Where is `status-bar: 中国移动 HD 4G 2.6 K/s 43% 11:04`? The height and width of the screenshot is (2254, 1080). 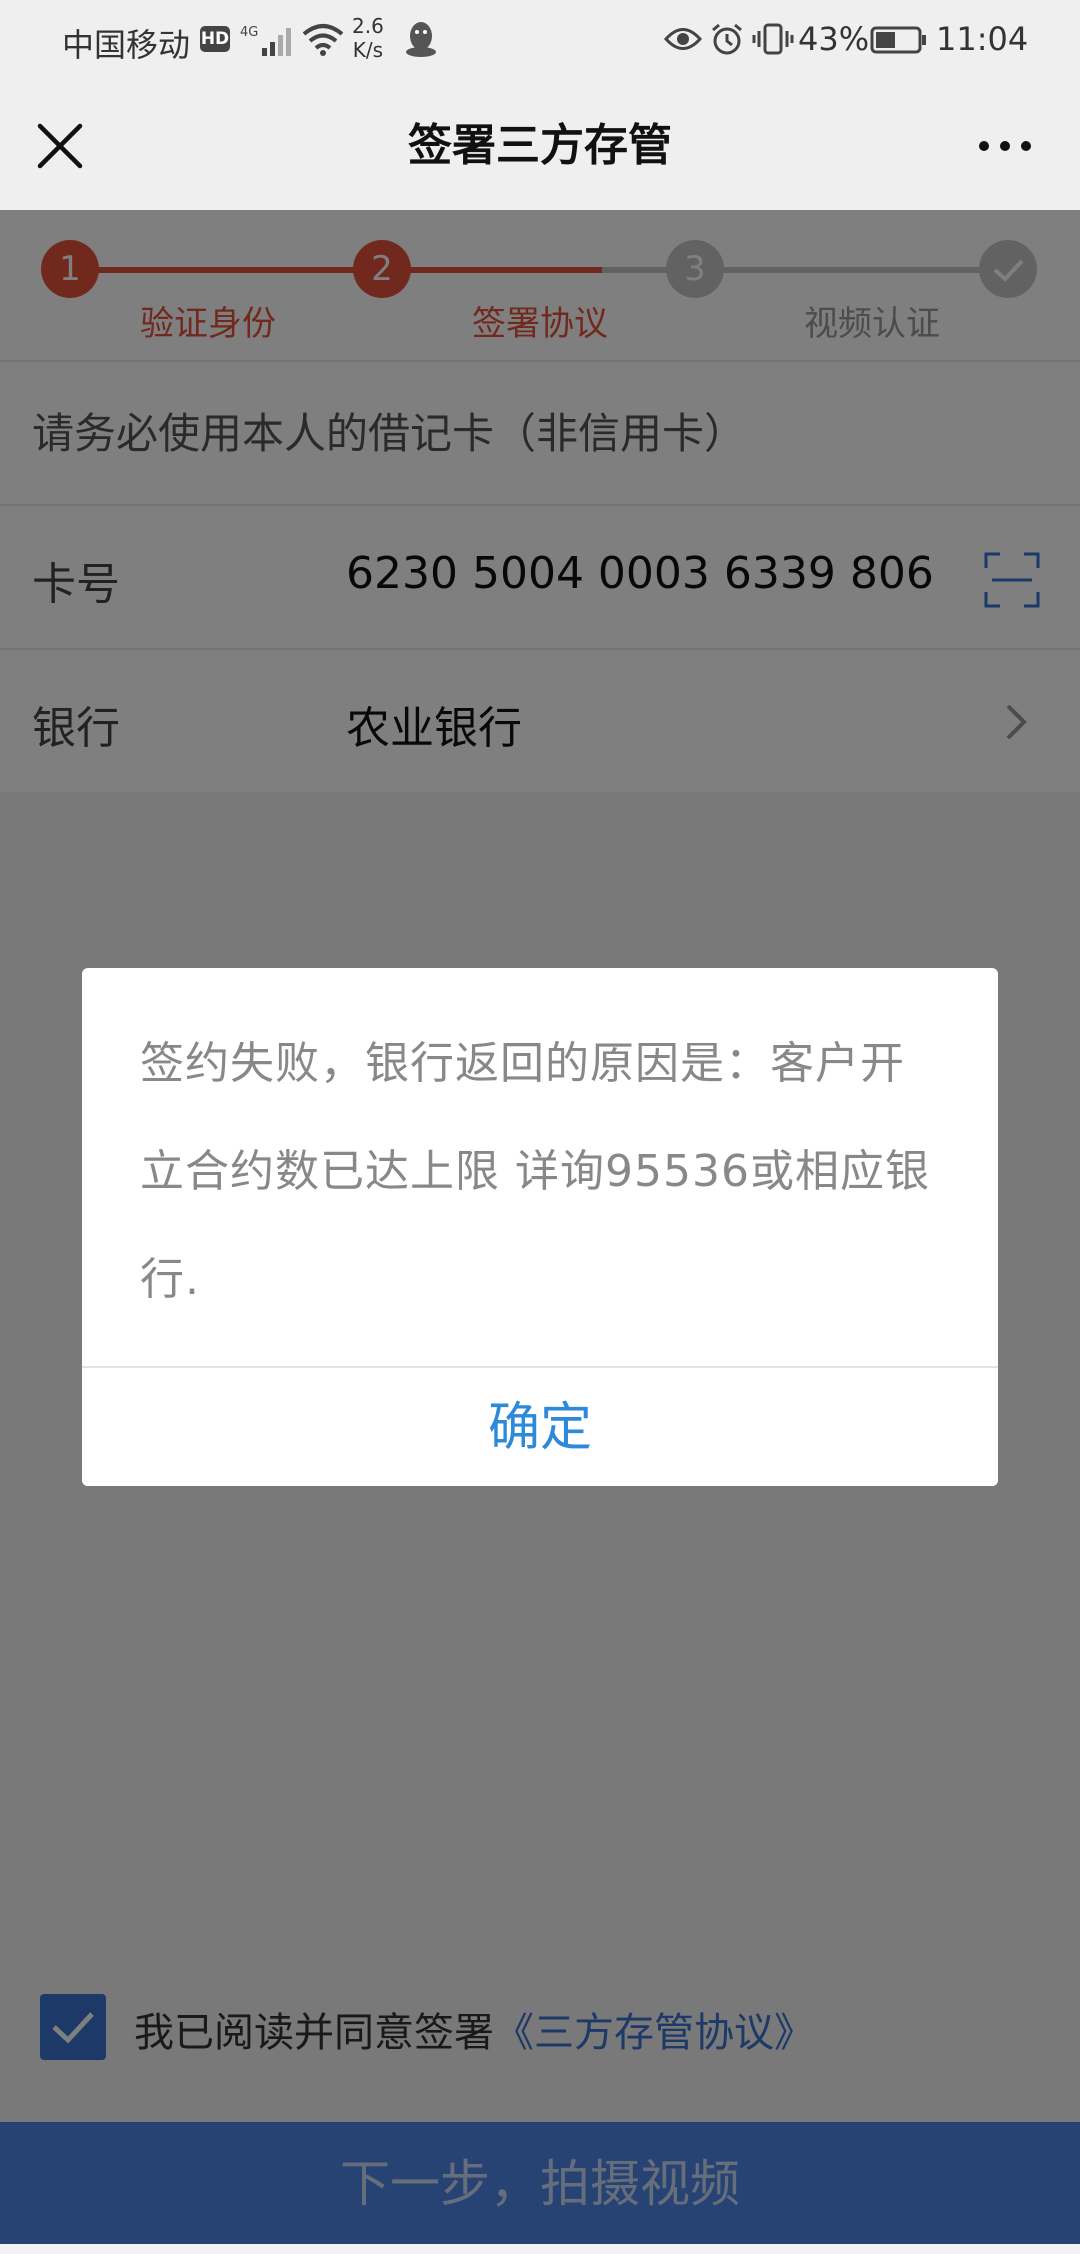
status-bar: 中国移动 HD 4G 2.6 K/s 43% 11:04 is located at coordinates (540, 41).